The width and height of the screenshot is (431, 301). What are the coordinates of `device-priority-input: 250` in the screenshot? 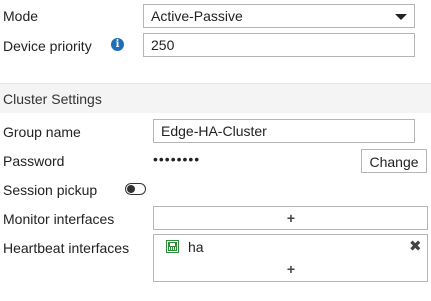 It's located at (279, 45).